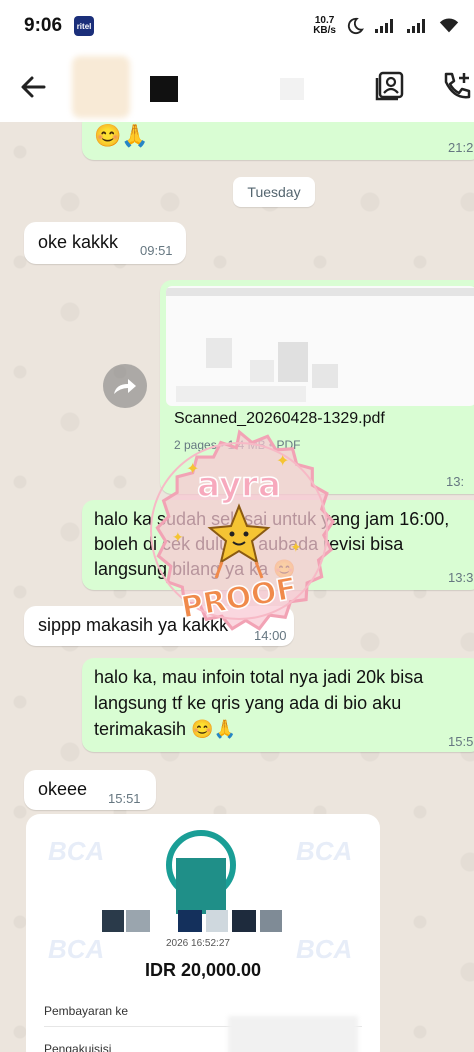 This screenshot has width=474, height=1052. What do you see at coordinates (239, 485) in the screenshot?
I see `stamp-text-top: ayra` at bounding box center [239, 485].